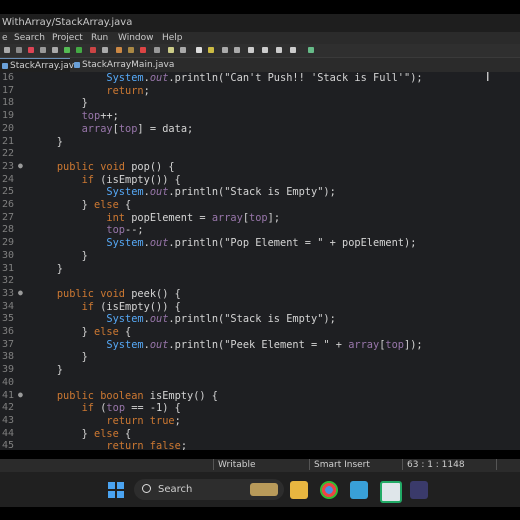 The image size is (520, 520). What do you see at coordinates (105, 50) in the screenshot?
I see `new-icon` at bounding box center [105, 50].